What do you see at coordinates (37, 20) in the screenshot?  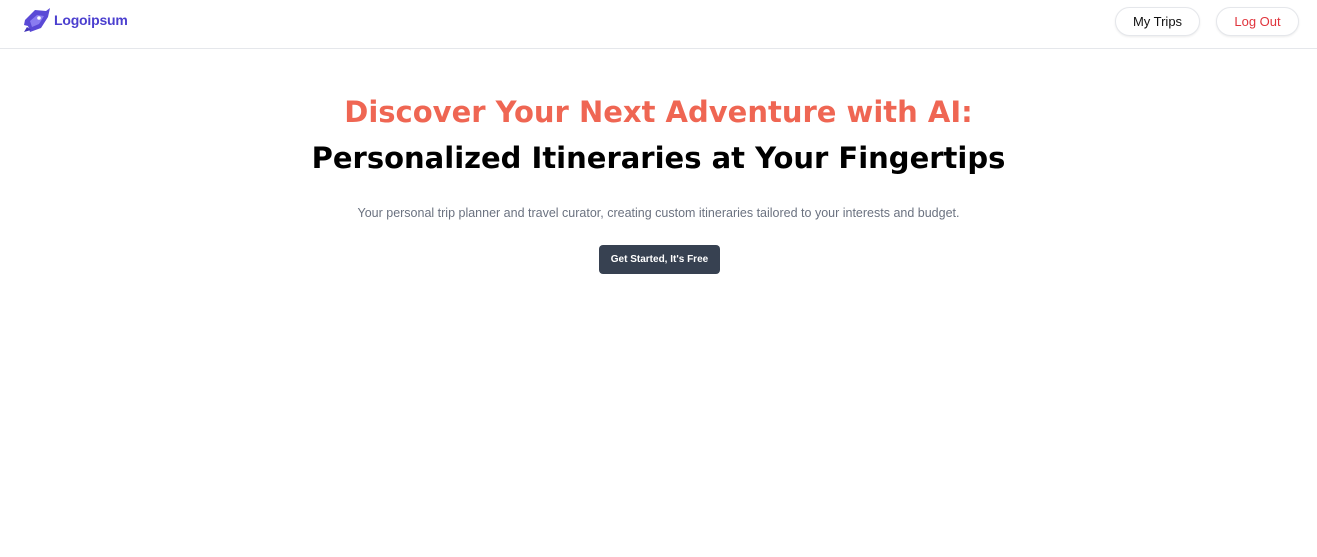 I see `logo-mark-icon` at bounding box center [37, 20].